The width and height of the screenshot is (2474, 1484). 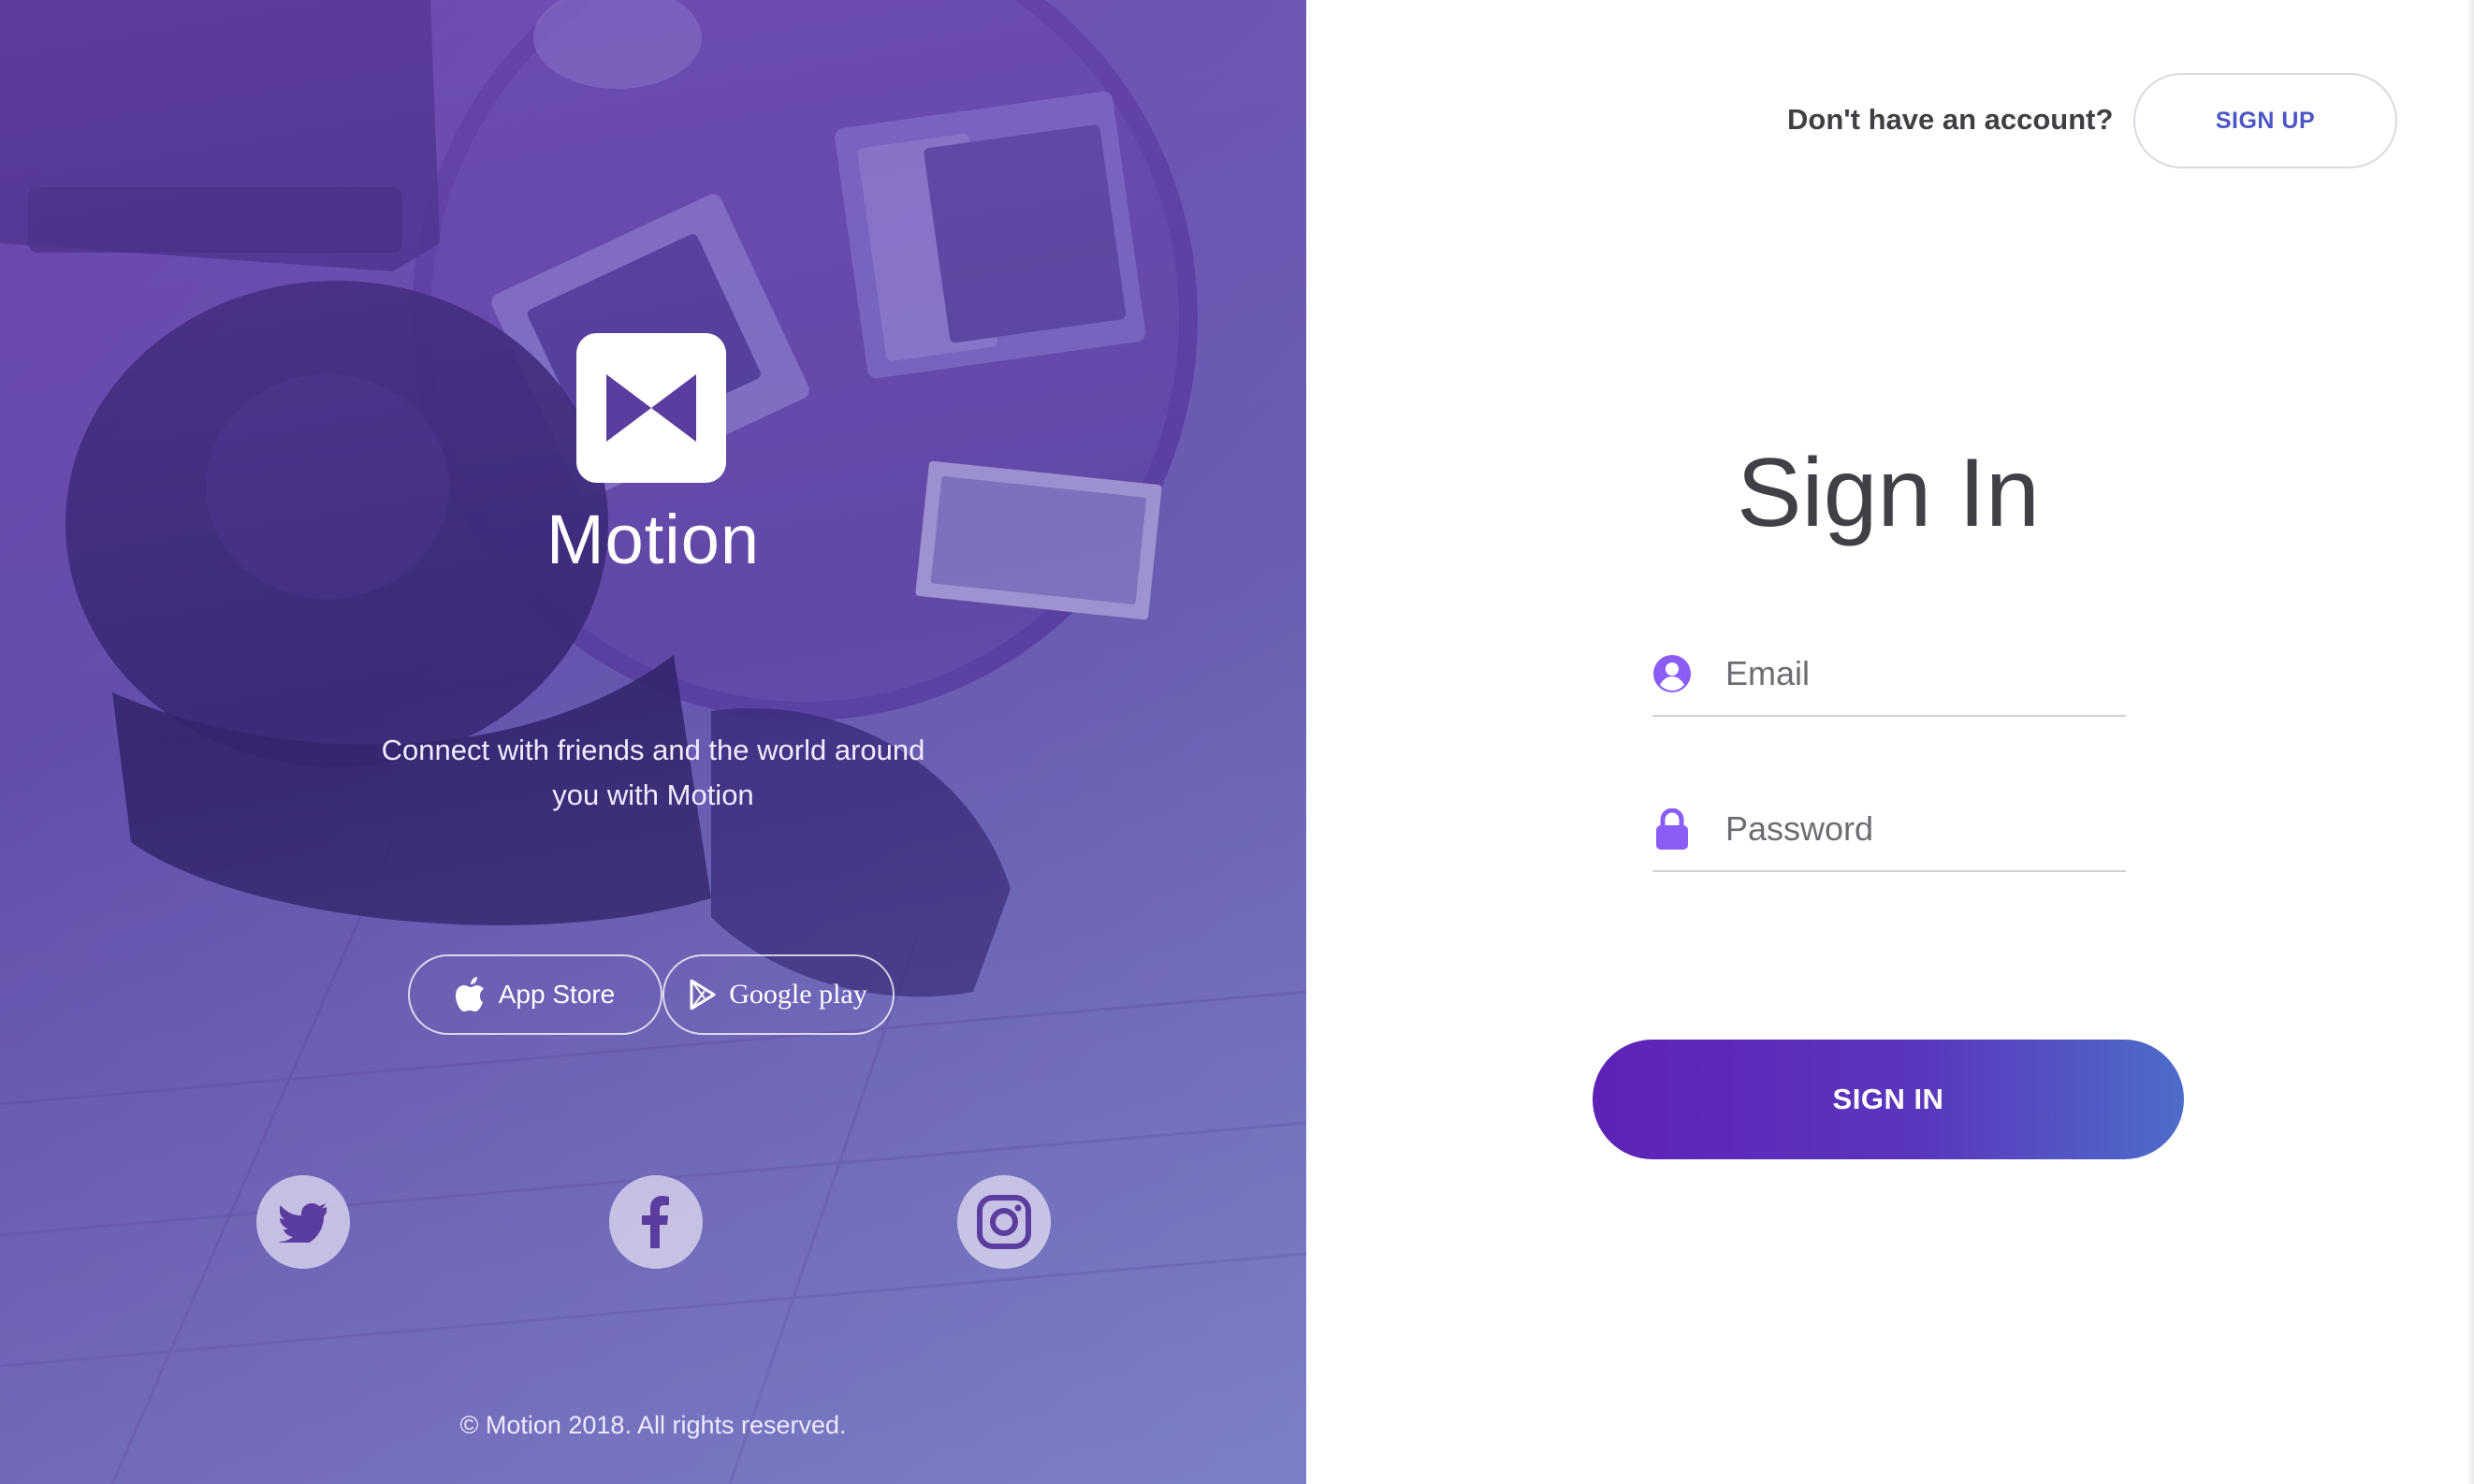 What do you see at coordinates (703, 995) in the screenshot?
I see `play-icon` at bounding box center [703, 995].